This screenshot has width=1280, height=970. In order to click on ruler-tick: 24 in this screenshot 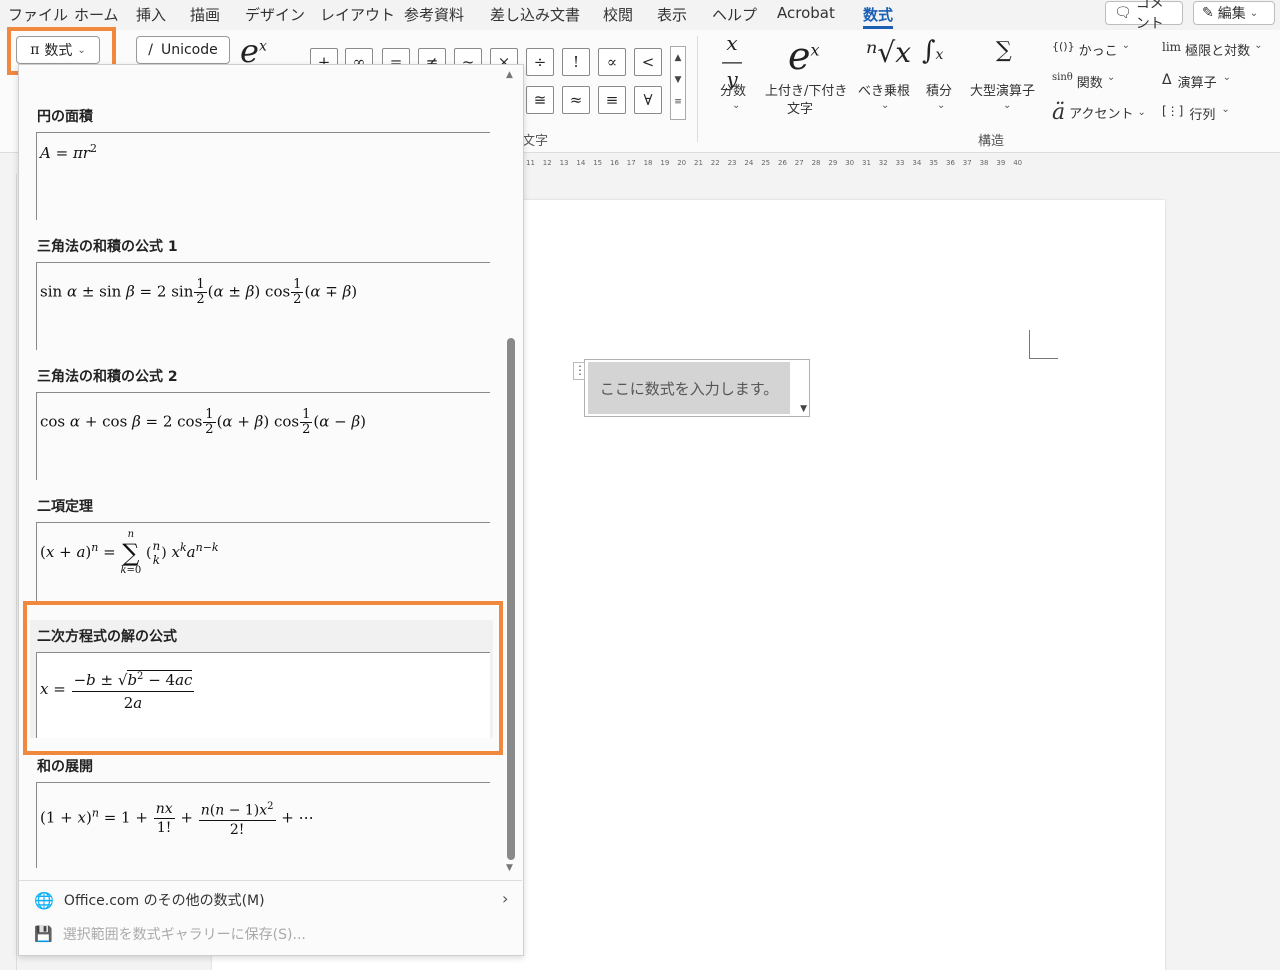, I will do `click(749, 163)`.